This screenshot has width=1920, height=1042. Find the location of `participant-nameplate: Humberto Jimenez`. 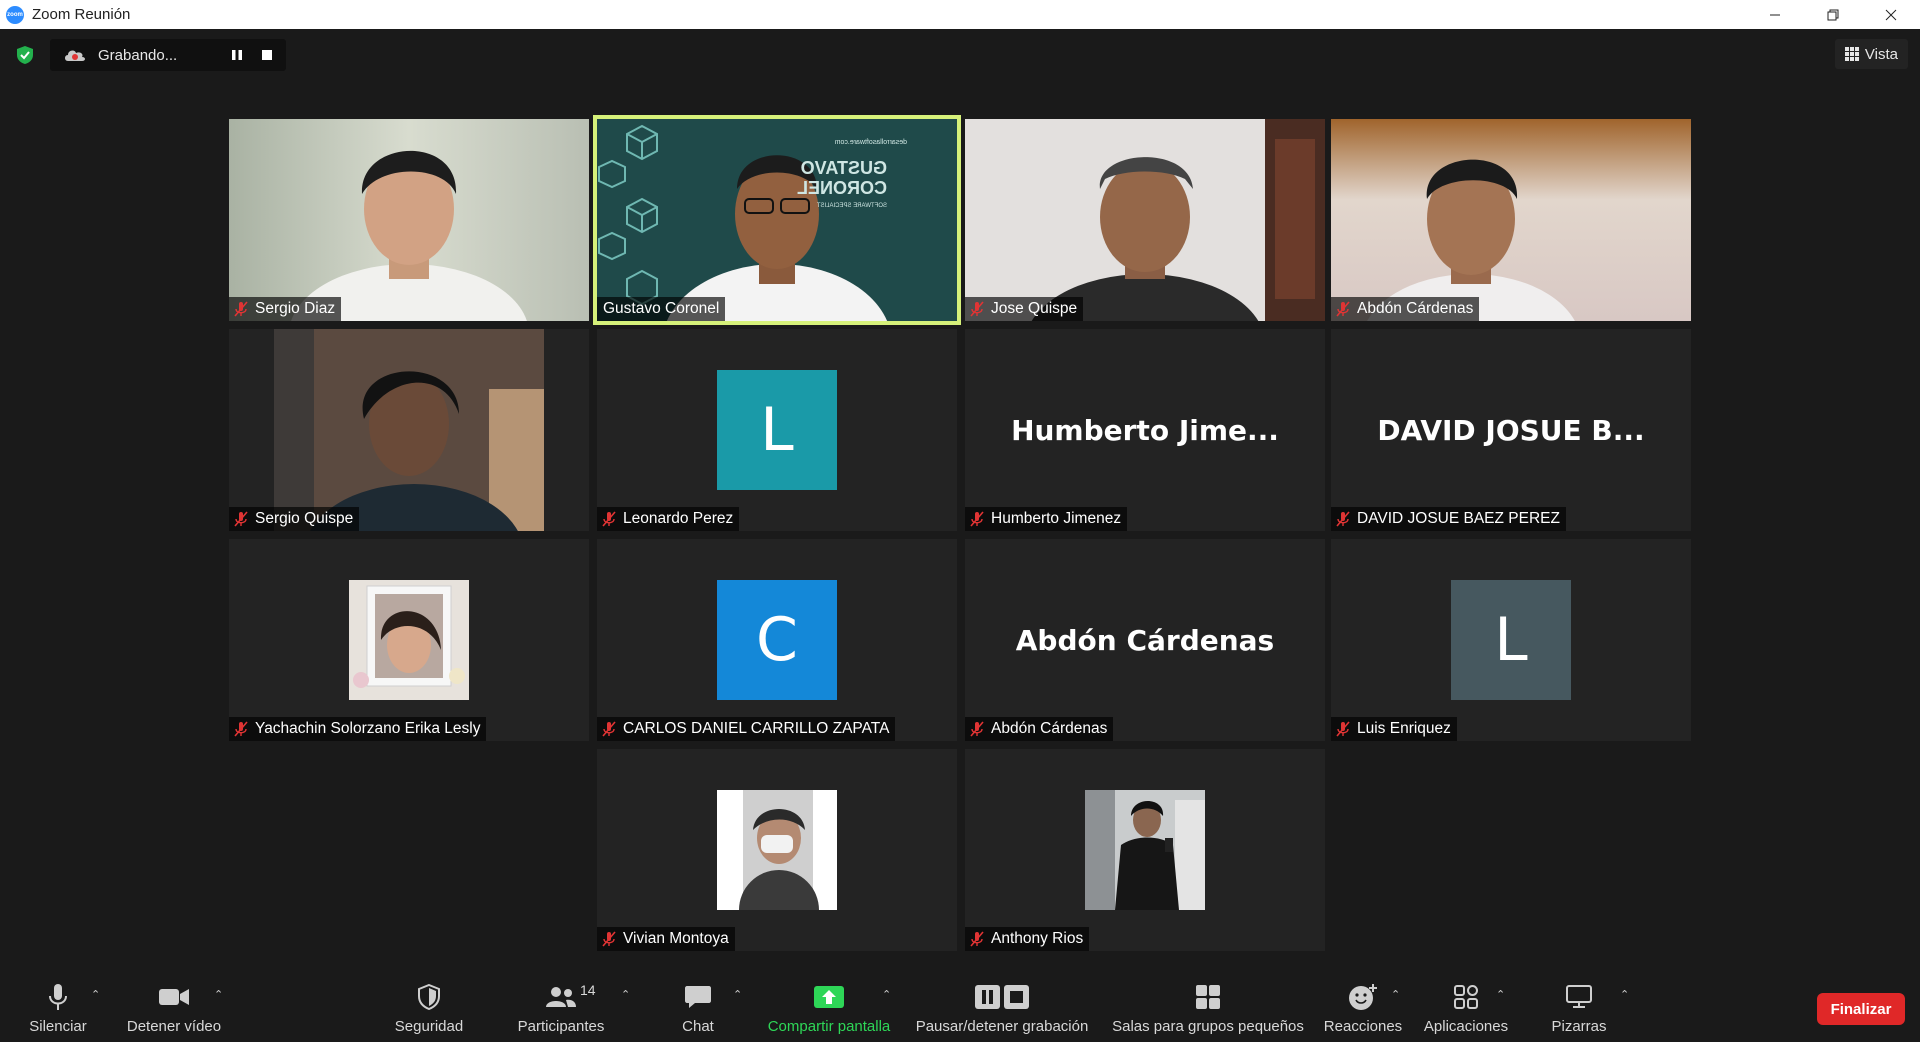

participant-nameplate: Humberto Jimenez is located at coordinates (1046, 519).